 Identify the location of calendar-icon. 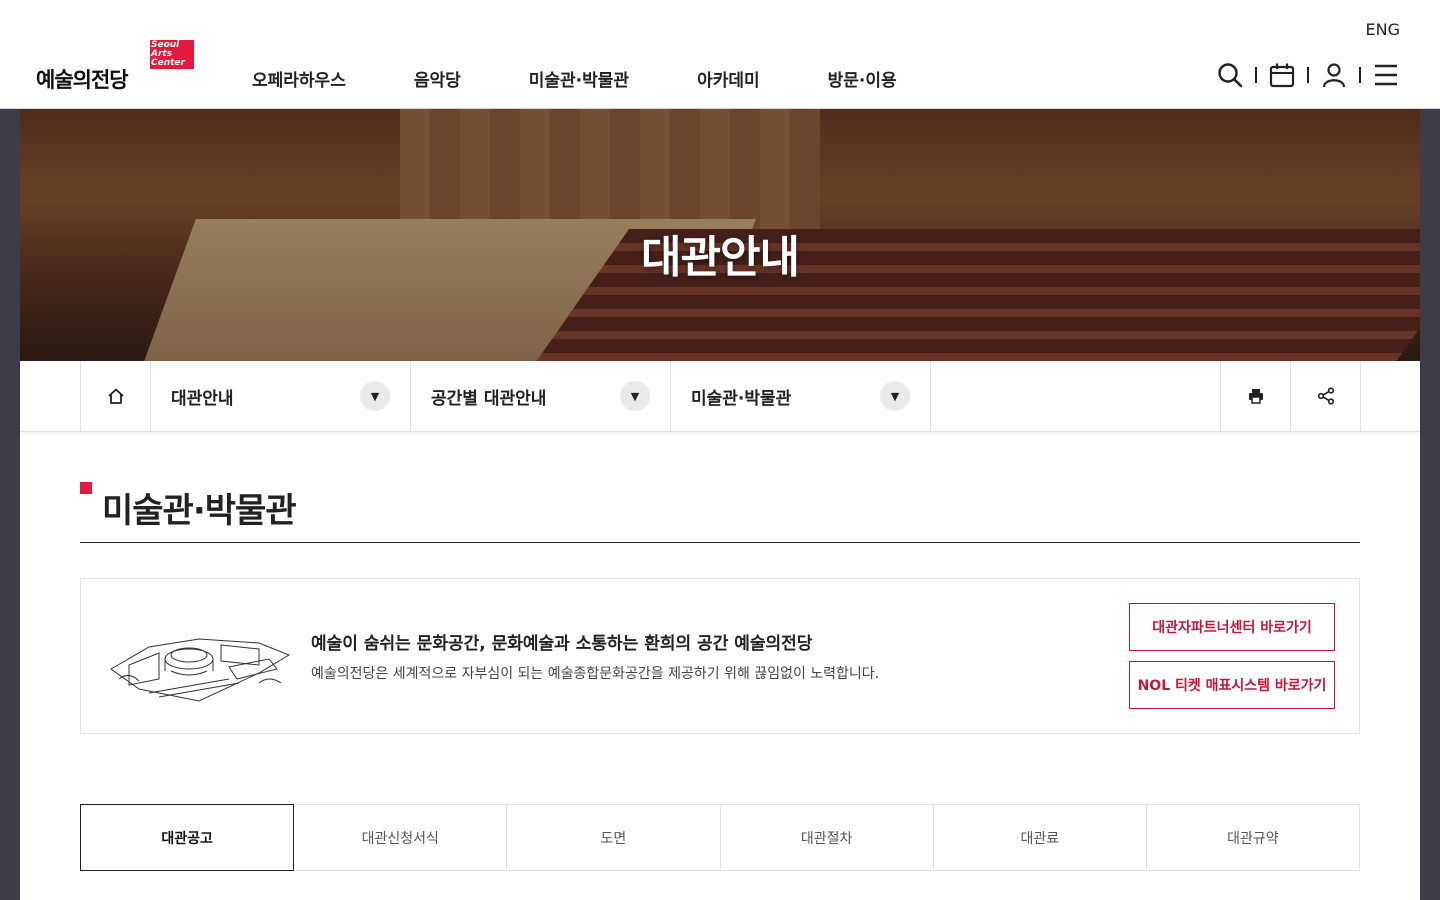
(1282, 75).